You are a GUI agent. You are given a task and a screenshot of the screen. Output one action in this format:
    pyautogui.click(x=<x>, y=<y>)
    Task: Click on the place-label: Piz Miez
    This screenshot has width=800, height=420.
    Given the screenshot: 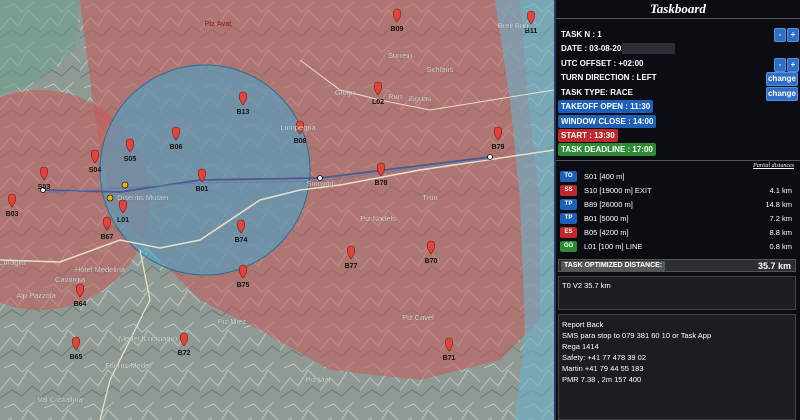 What is the action you would take?
    pyautogui.click(x=232, y=321)
    